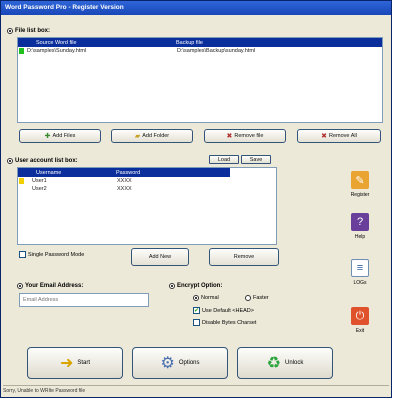 The image size is (400, 400). Describe the element at coordinates (147, 189) in the screenshot. I see `table-row: User2 XXXX` at that location.